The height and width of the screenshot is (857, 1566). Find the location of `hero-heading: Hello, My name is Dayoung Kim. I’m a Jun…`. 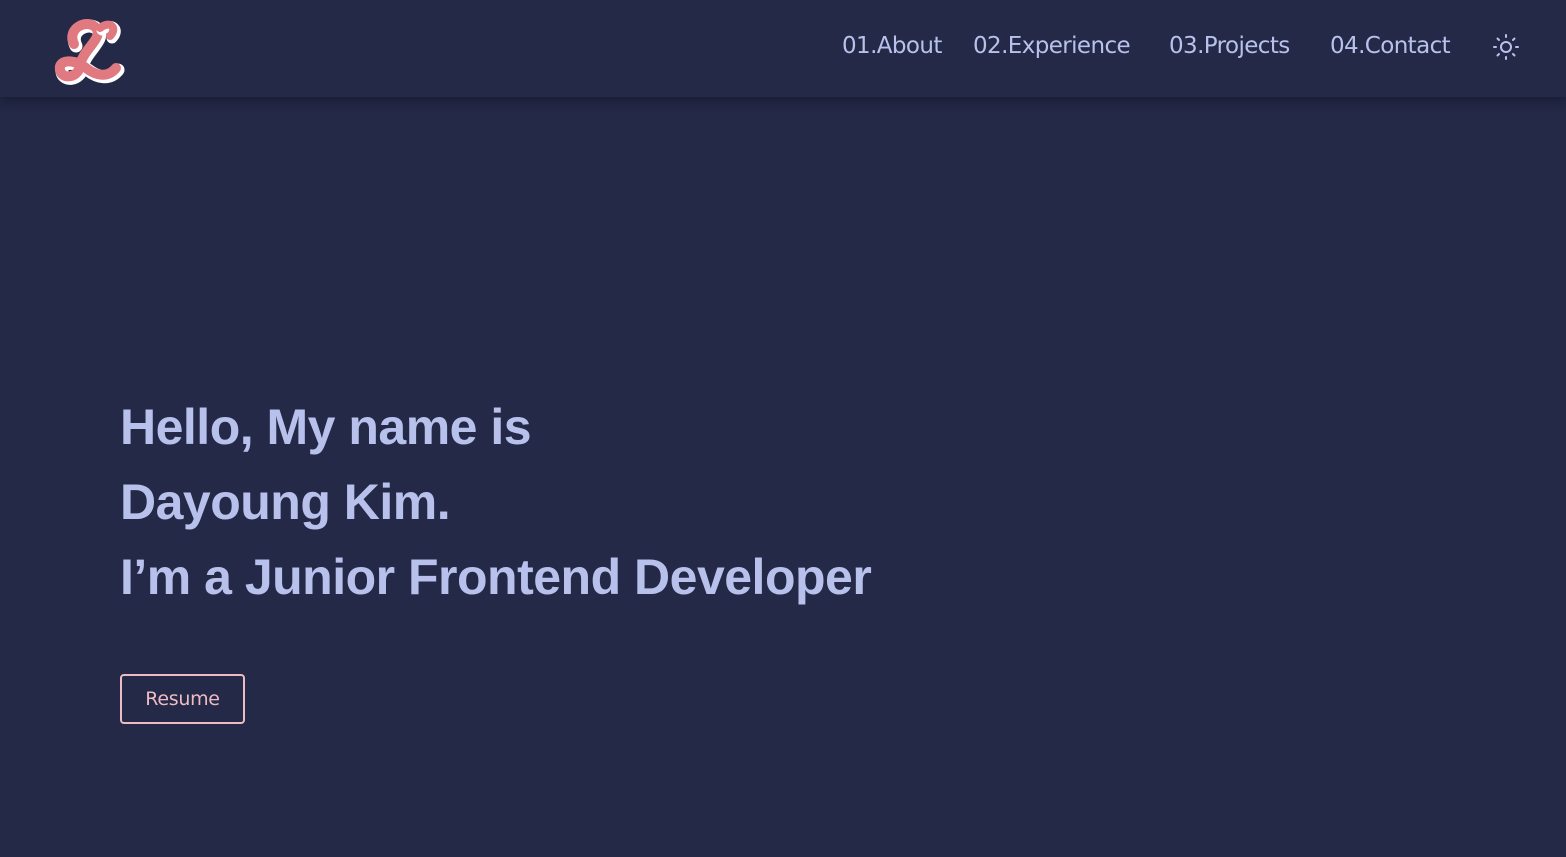

hero-heading: Hello, My name is Dayoung Kim. I’m a Jun… is located at coordinates (496, 502).